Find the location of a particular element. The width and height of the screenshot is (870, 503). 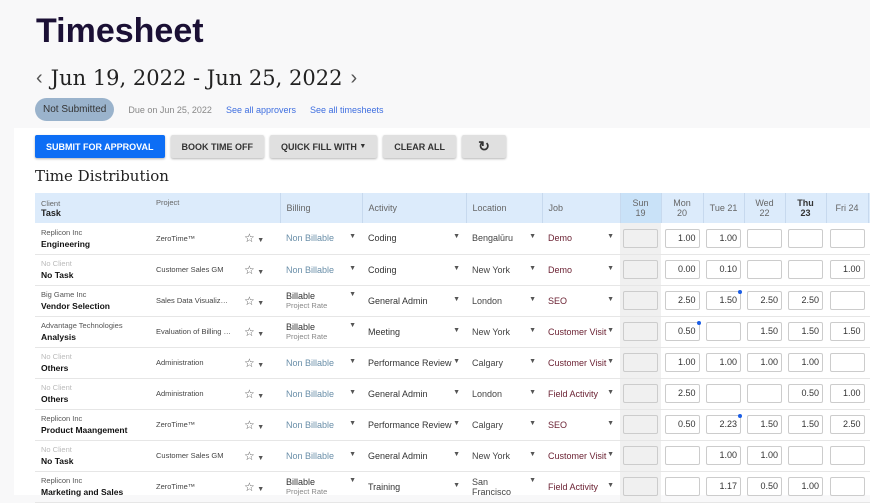

project-cell: Customer Sales GM is located at coordinates (194, 456).